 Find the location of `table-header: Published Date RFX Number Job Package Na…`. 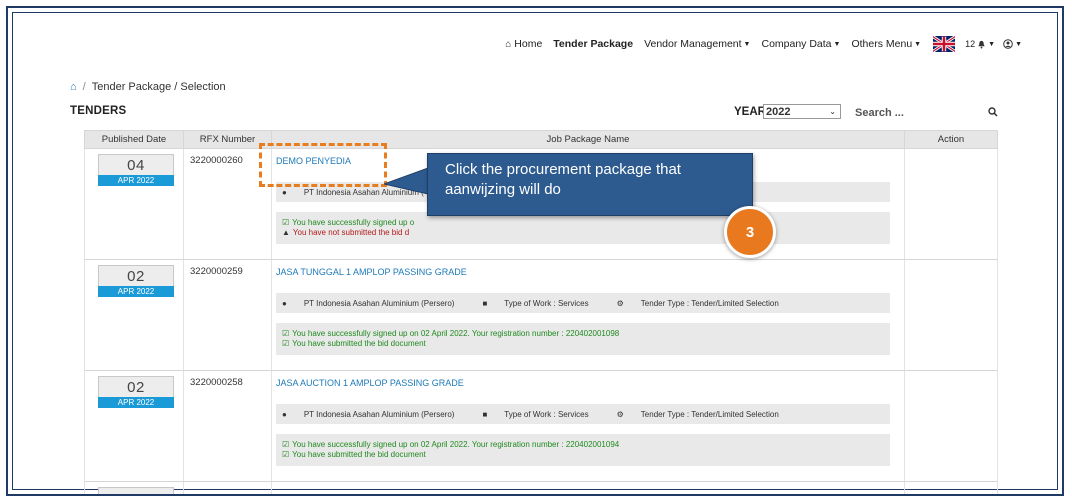

table-header: Published Date RFX Number Job Package Na… is located at coordinates (541, 139).